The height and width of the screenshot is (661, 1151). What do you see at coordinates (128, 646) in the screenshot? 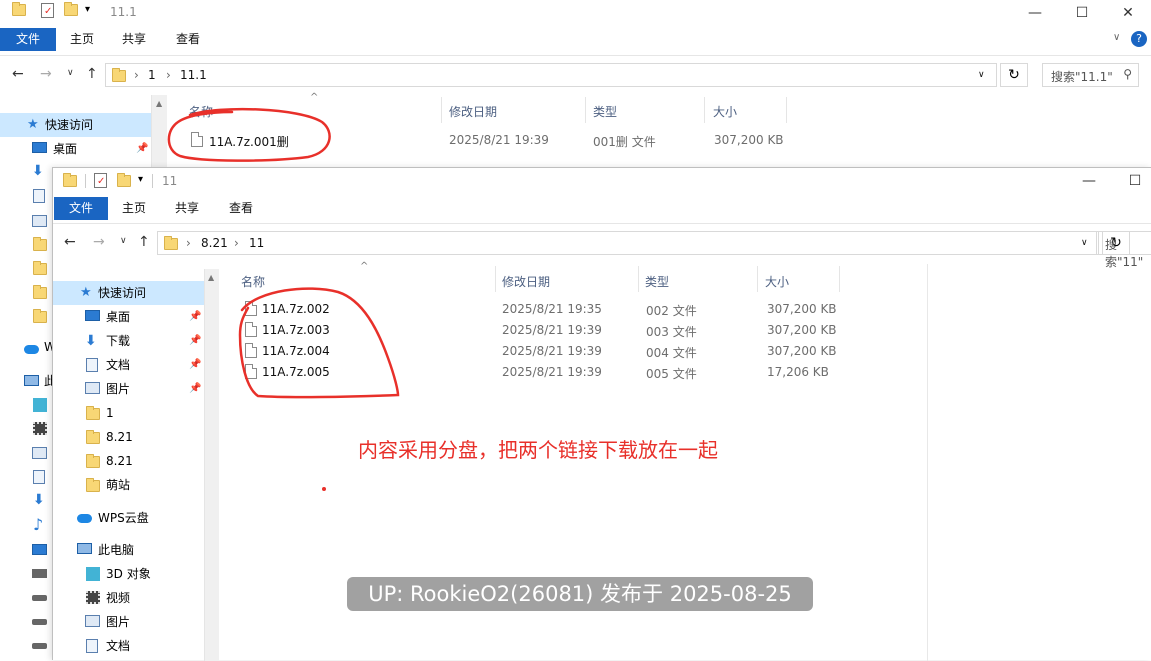
I see `sidebar-item-pc-documents: 文档` at bounding box center [128, 646].